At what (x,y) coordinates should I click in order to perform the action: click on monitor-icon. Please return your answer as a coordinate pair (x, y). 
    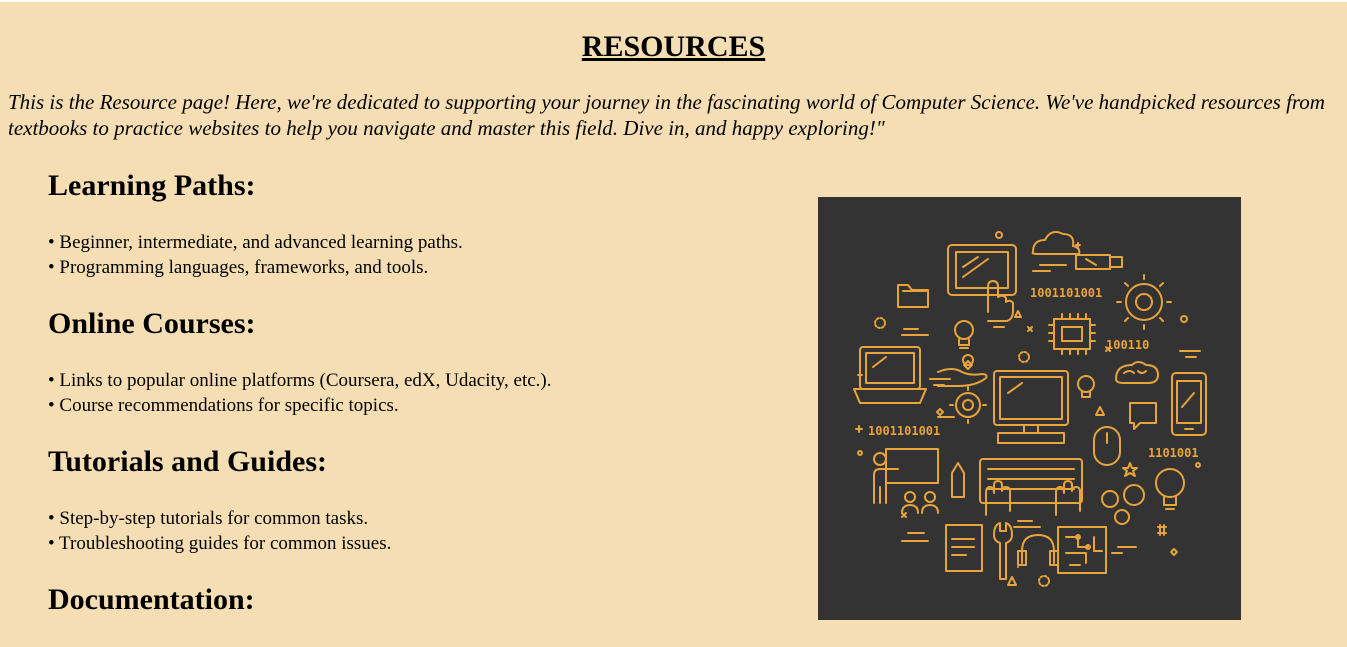
    Looking at the image, I should click on (1031, 407).